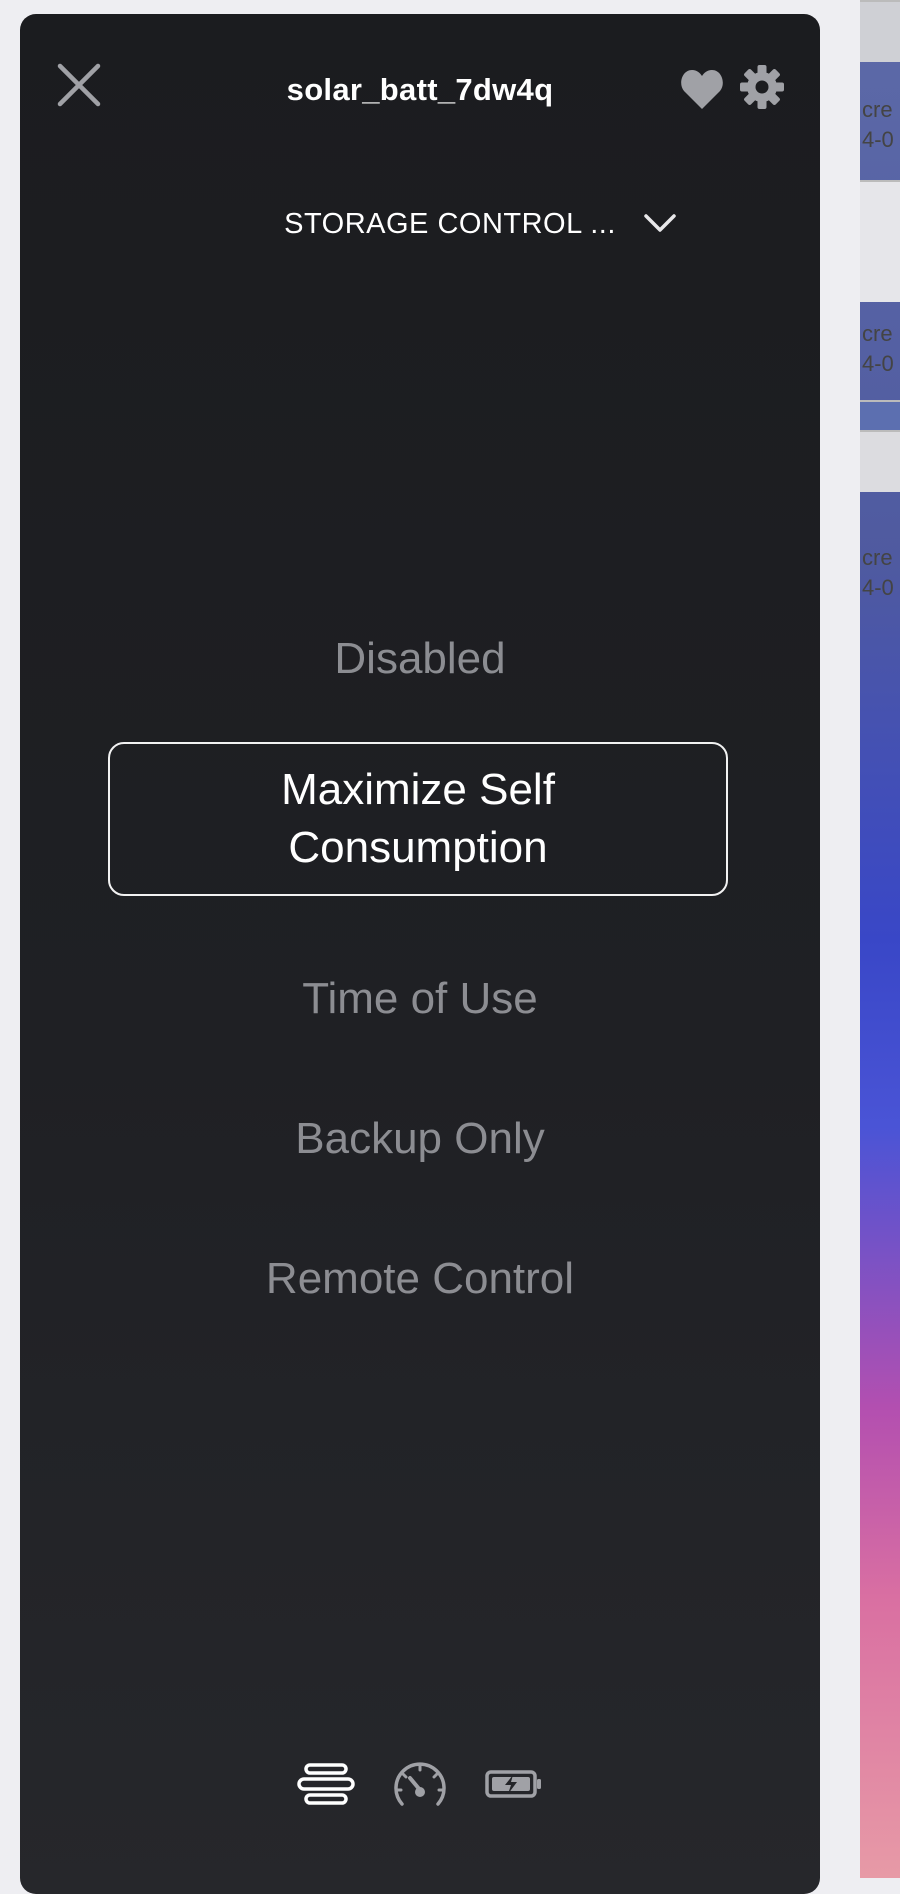 The width and height of the screenshot is (900, 1894). I want to click on nav-list-button, so click(326, 1784).